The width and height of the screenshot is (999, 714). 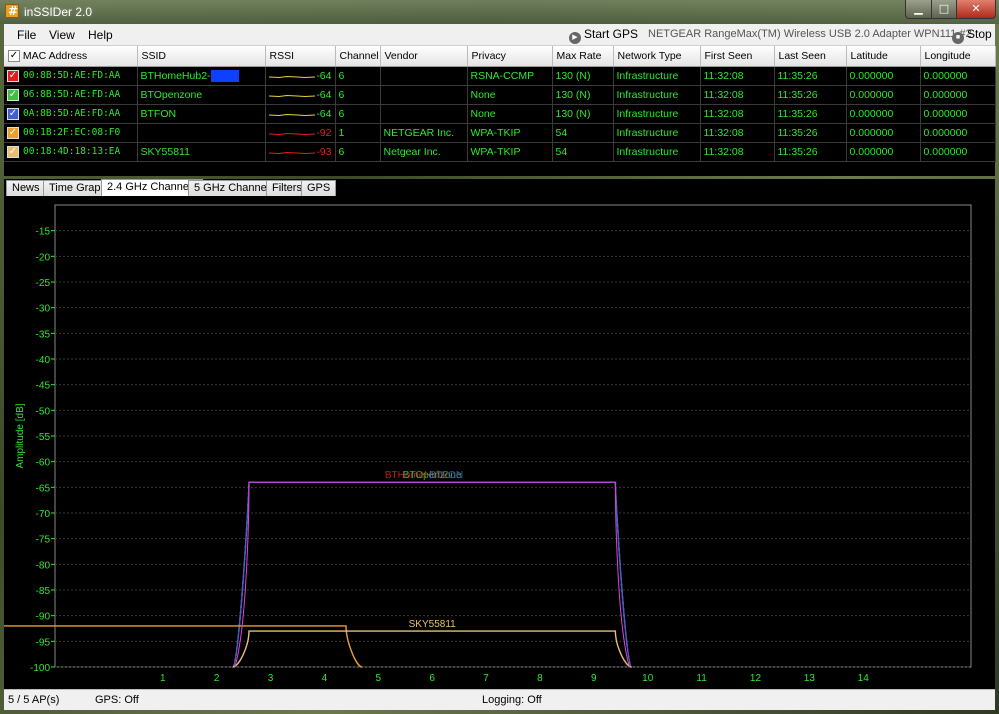 I want to click on y-tick-label: -50, so click(x=43, y=411).